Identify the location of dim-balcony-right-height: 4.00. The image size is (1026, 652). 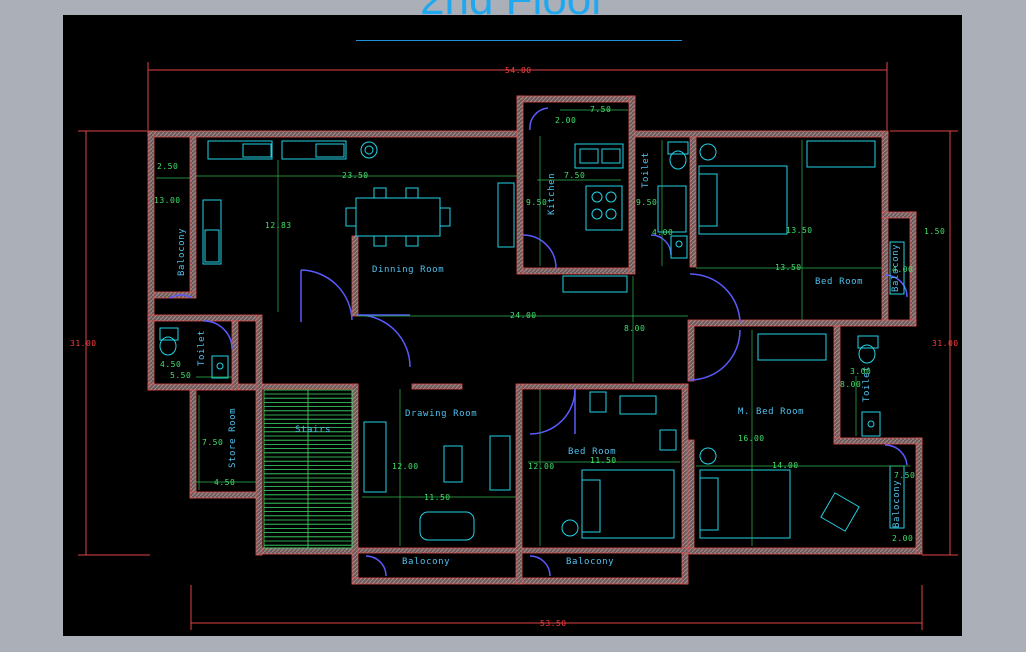
(902, 269).